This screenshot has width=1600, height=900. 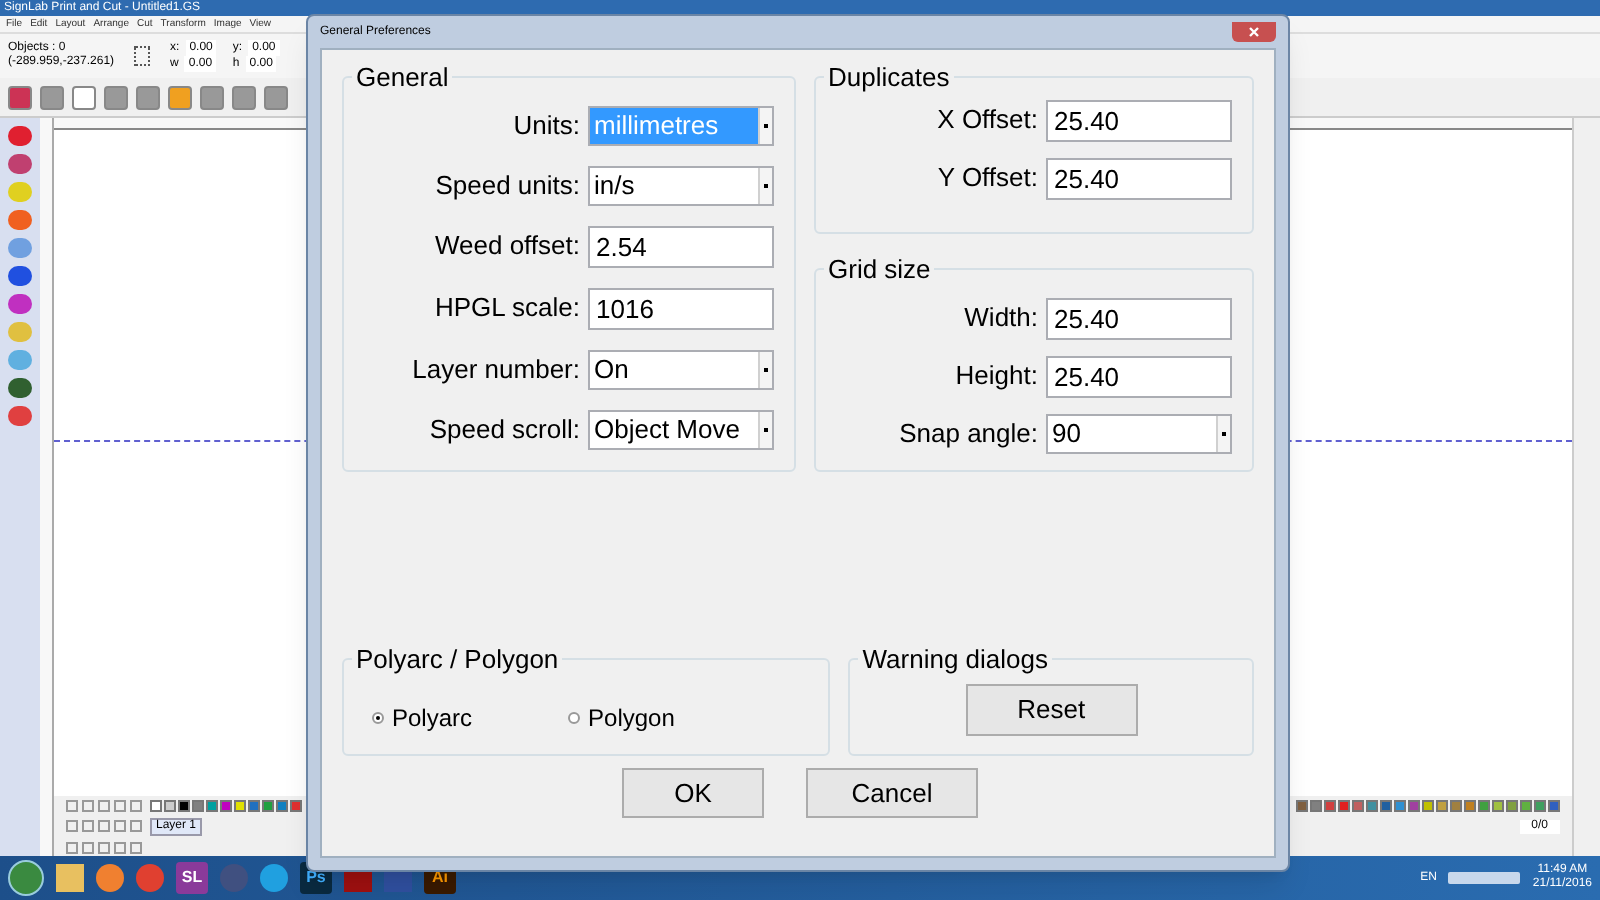 I want to click on group-title: Polyarc / Polygon, so click(x=457, y=660).